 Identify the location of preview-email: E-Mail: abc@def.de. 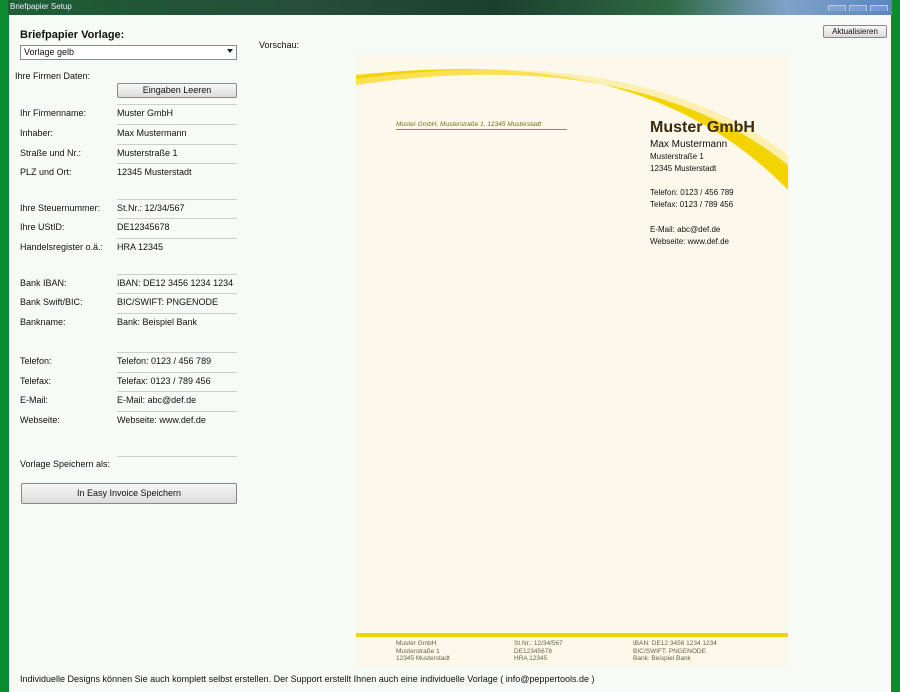
(685, 229).